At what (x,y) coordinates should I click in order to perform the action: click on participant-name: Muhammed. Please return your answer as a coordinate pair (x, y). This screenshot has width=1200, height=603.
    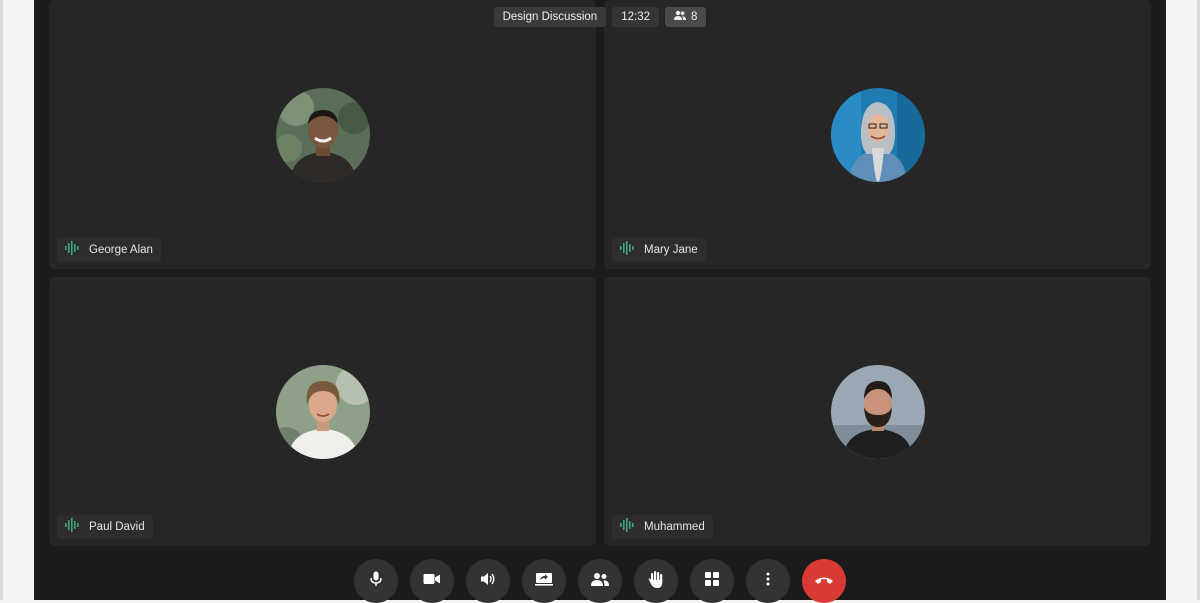
    Looking at the image, I should click on (674, 527).